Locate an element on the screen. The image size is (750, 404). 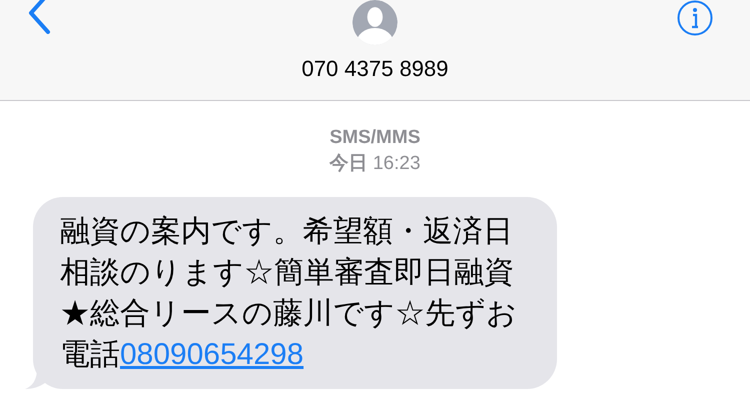
info-icon is located at coordinates (695, 18).